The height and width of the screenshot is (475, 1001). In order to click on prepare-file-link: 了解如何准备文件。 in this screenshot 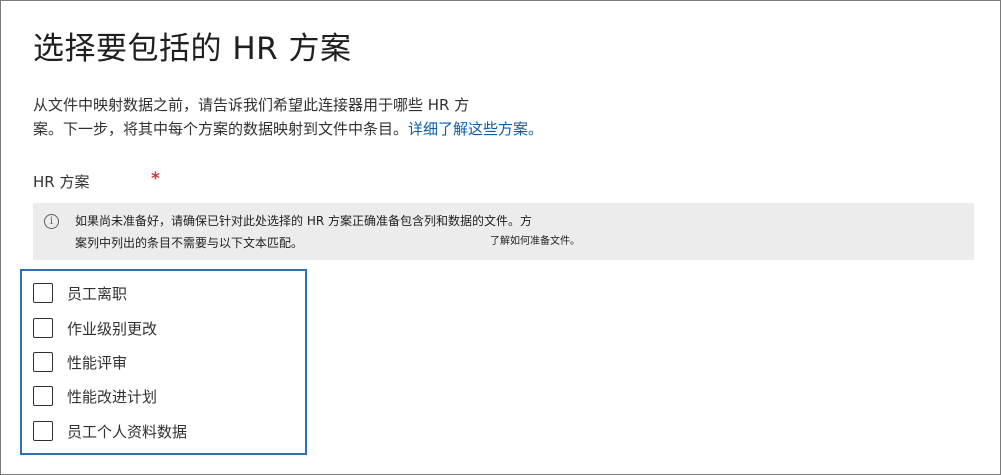, I will do `click(535, 239)`.